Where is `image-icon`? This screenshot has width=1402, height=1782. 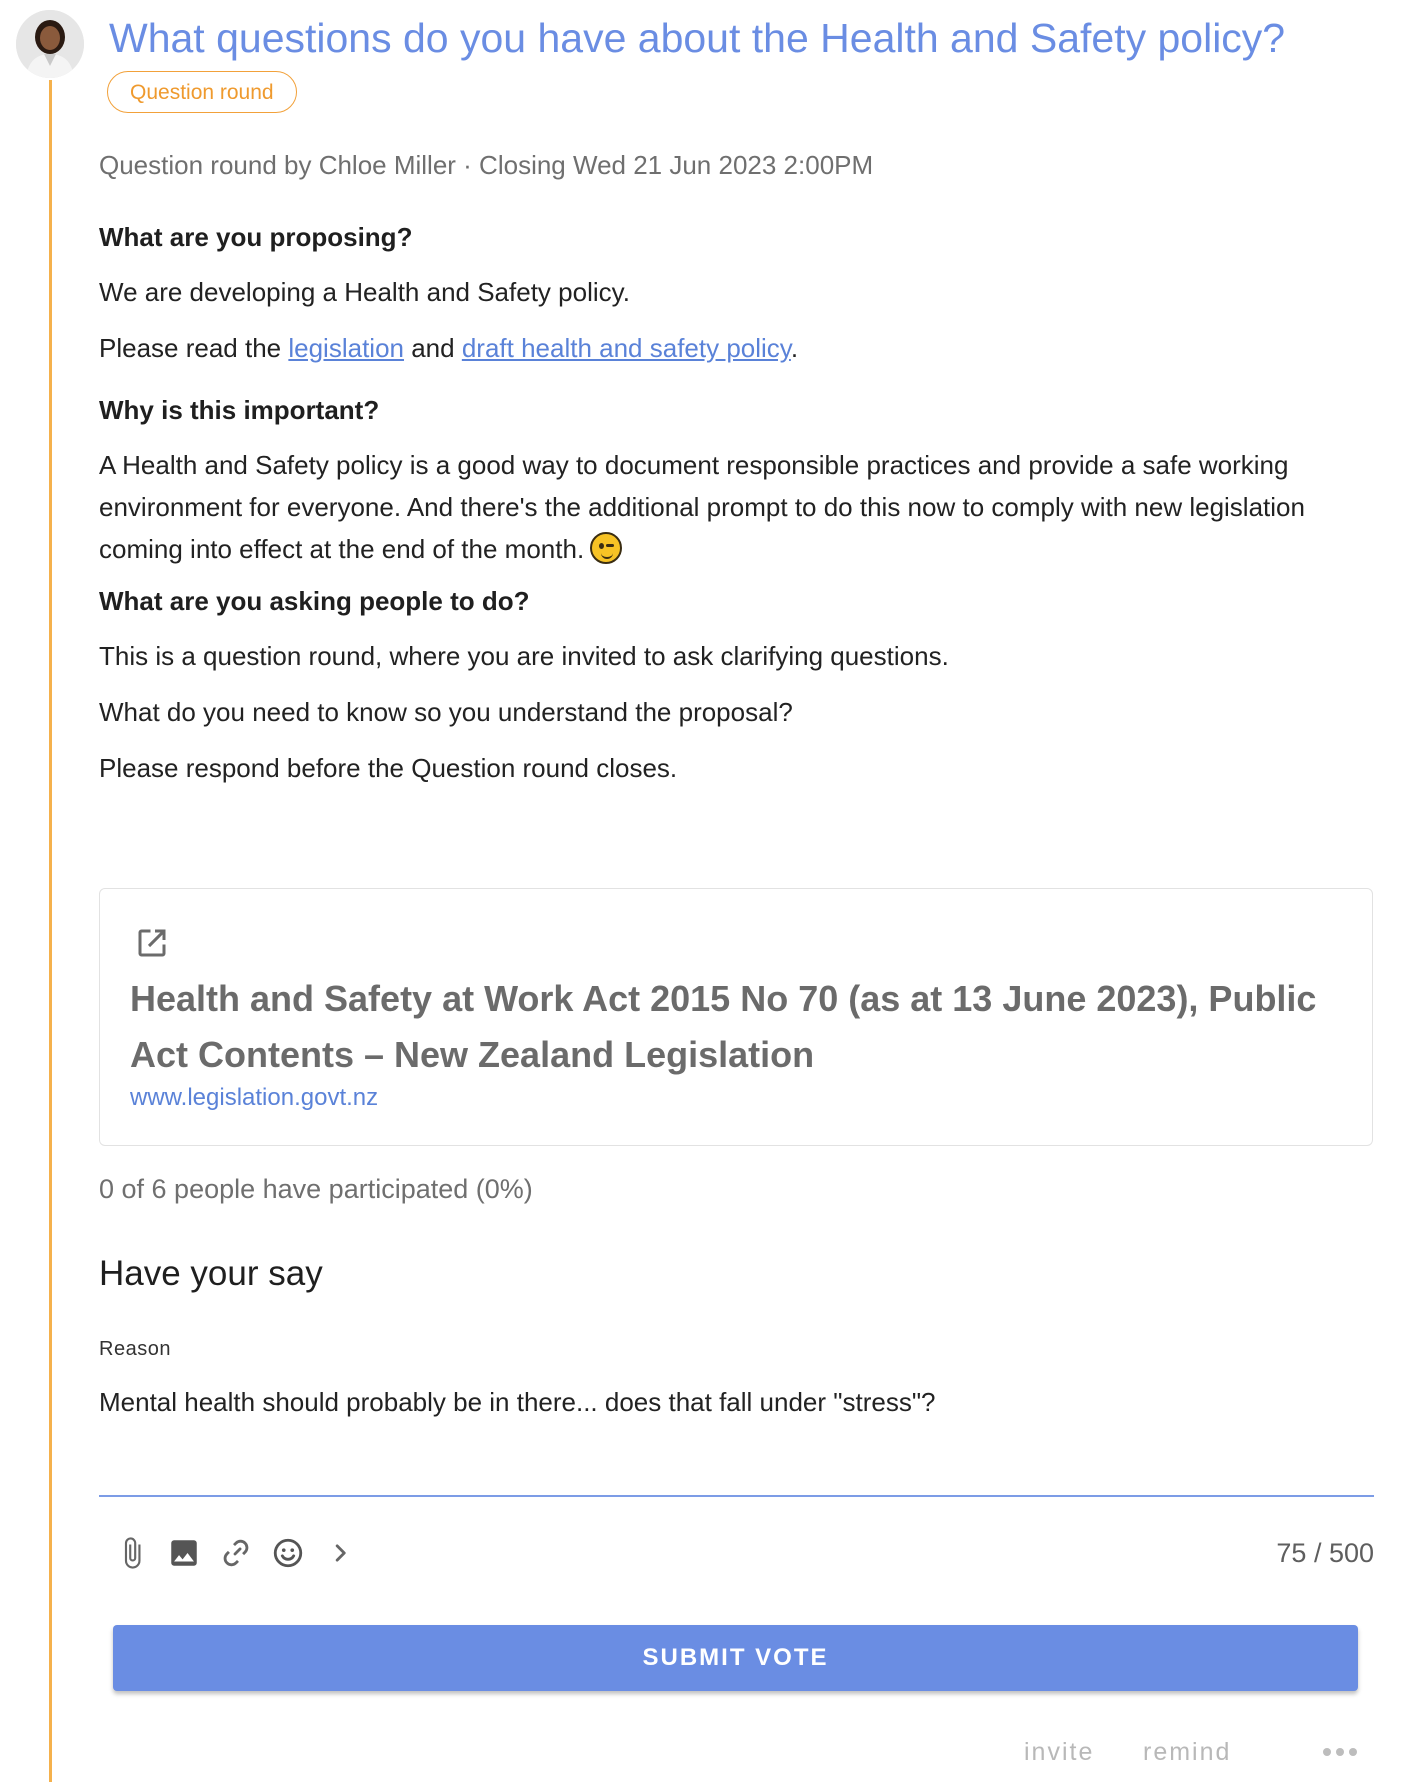 image-icon is located at coordinates (184, 1553).